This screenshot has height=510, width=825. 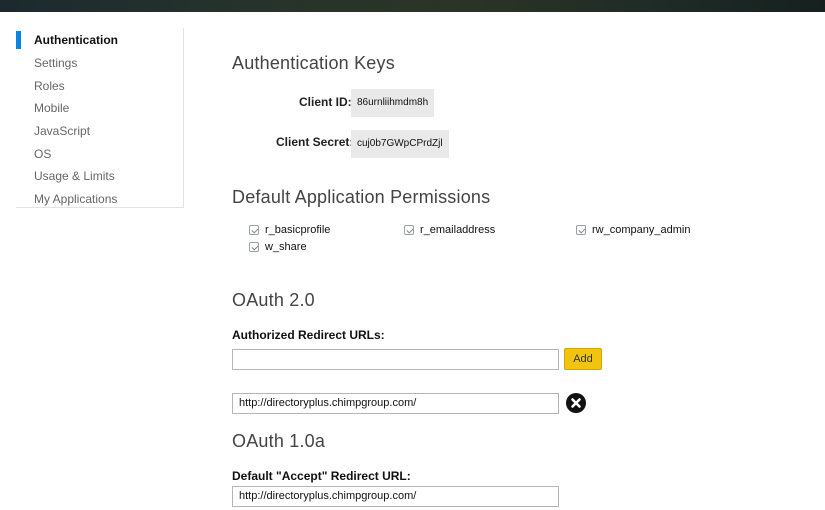 I want to click on client-id-value: 86urnliihmdm8h, so click(x=393, y=103).